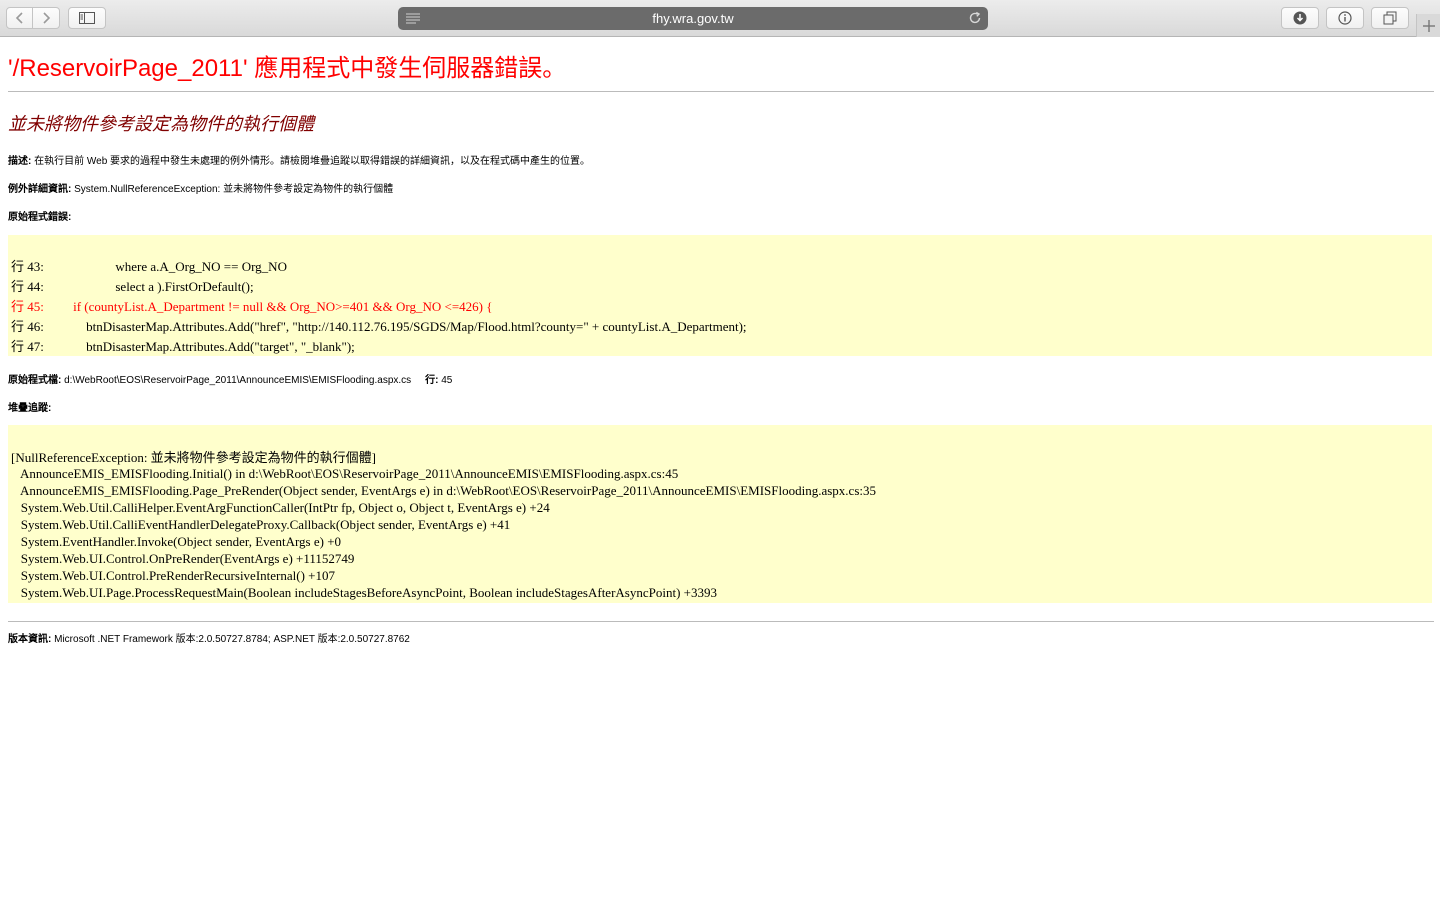  Describe the element at coordinates (132, 286) in the screenshot. I see `code-line: 行 44: select a ).FirstOrDefault();` at that location.